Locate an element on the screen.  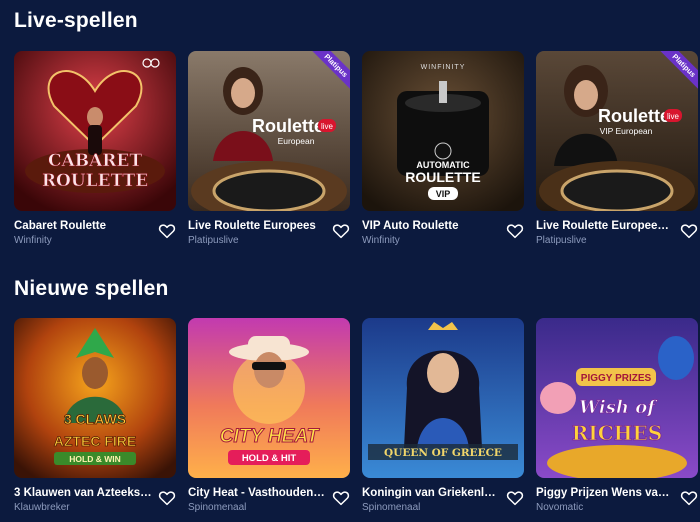
game-thumbnail: WINFINITY AUTOMATIC ROULETTE VIP is located at coordinates (443, 131).